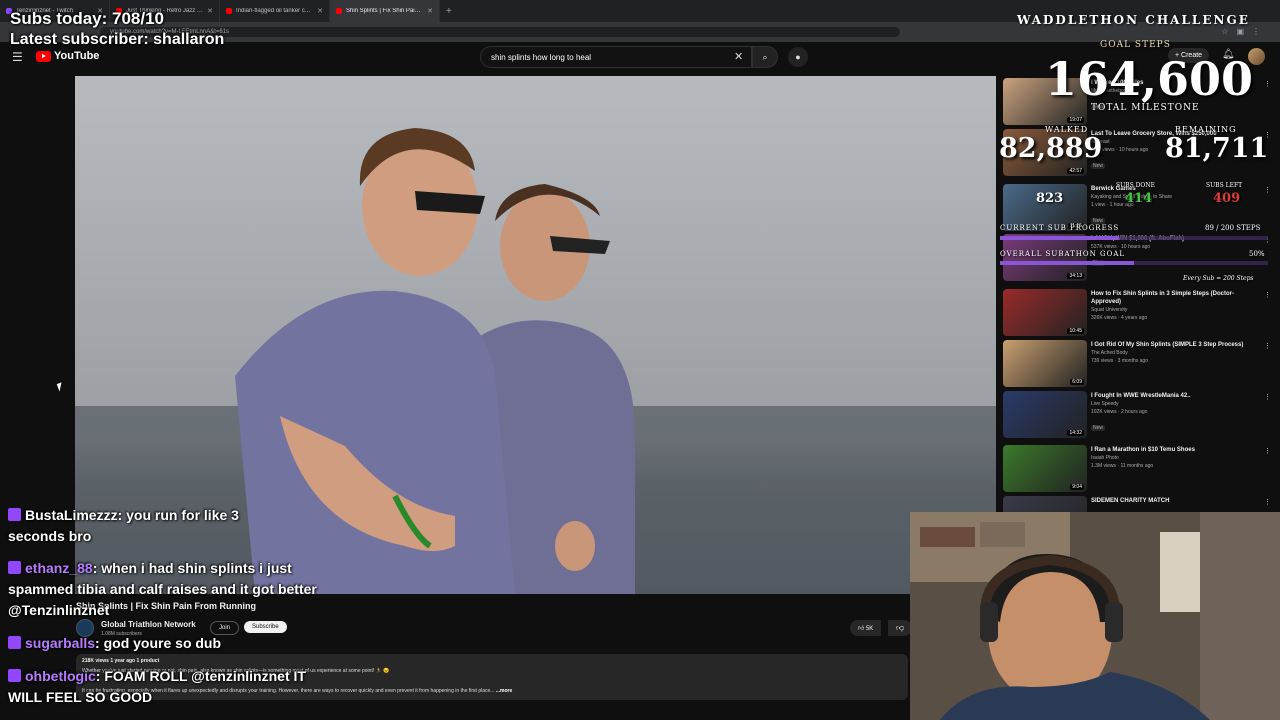 The height and width of the screenshot is (720, 1280). I want to click on total-milestone-label: TOTAL MILESTONE, so click(1145, 108).